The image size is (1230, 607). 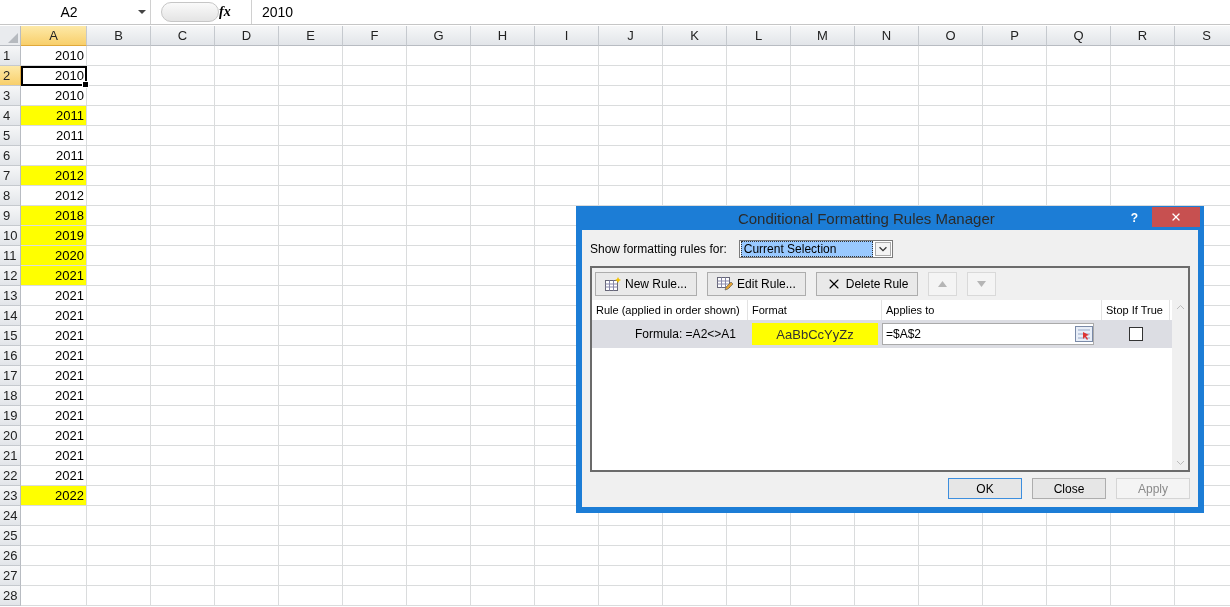 What do you see at coordinates (815, 334) in the screenshot?
I see `format-preview: AaBbCcYyZz` at bounding box center [815, 334].